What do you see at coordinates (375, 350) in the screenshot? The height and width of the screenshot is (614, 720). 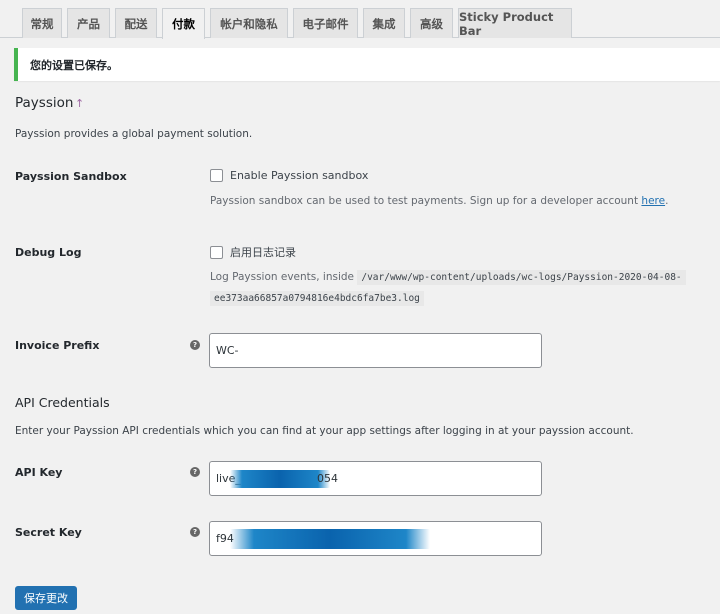 I see `invoice-prefix-input: WC-` at bounding box center [375, 350].